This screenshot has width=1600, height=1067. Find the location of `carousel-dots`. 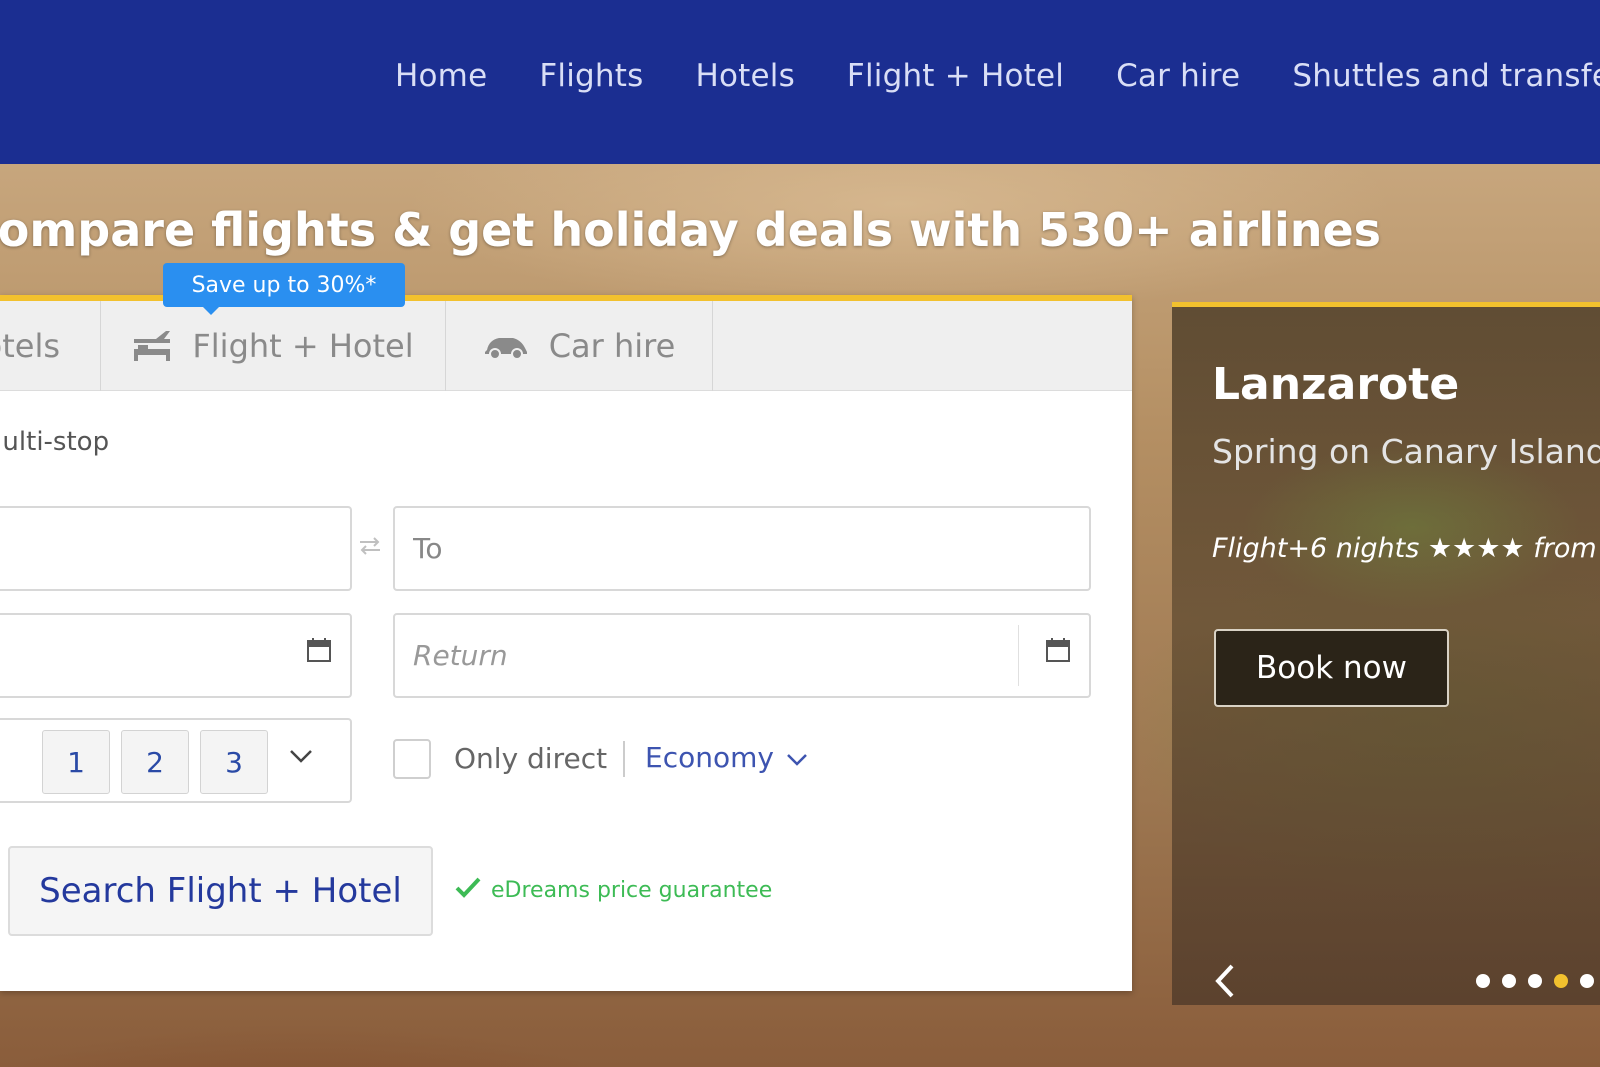

carousel-dots is located at coordinates (1538, 981).